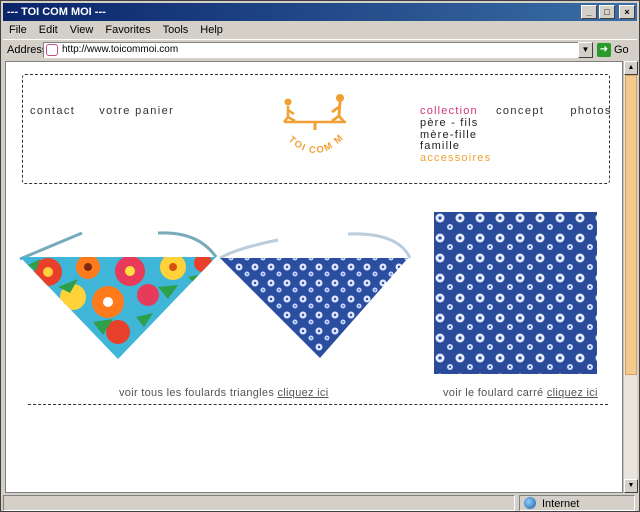 The image size is (640, 512). I want to click on address-bar: Address http://www.toicommoi.com ▼ ➜ Go, so click(320, 49).